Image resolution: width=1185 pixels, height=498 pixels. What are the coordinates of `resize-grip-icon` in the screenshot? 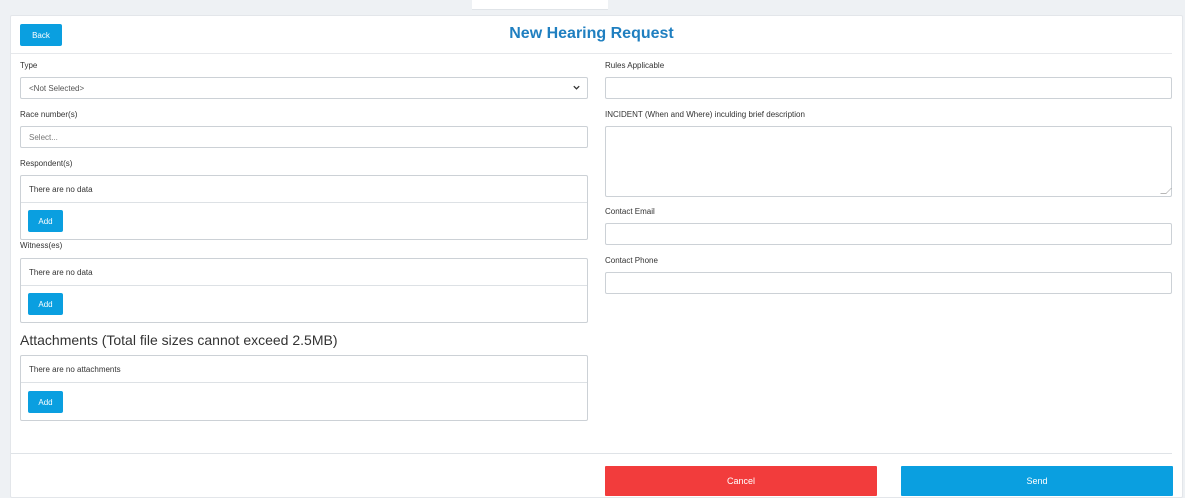 It's located at (1166, 191).